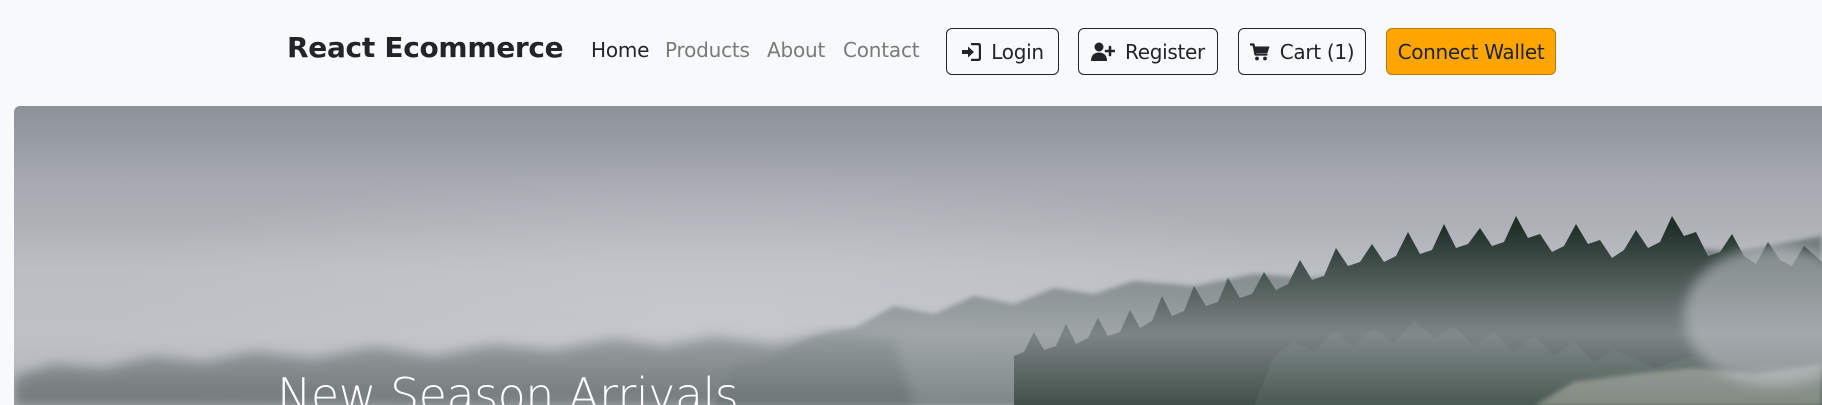  I want to click on login-label: Login, so click(1017, 51).